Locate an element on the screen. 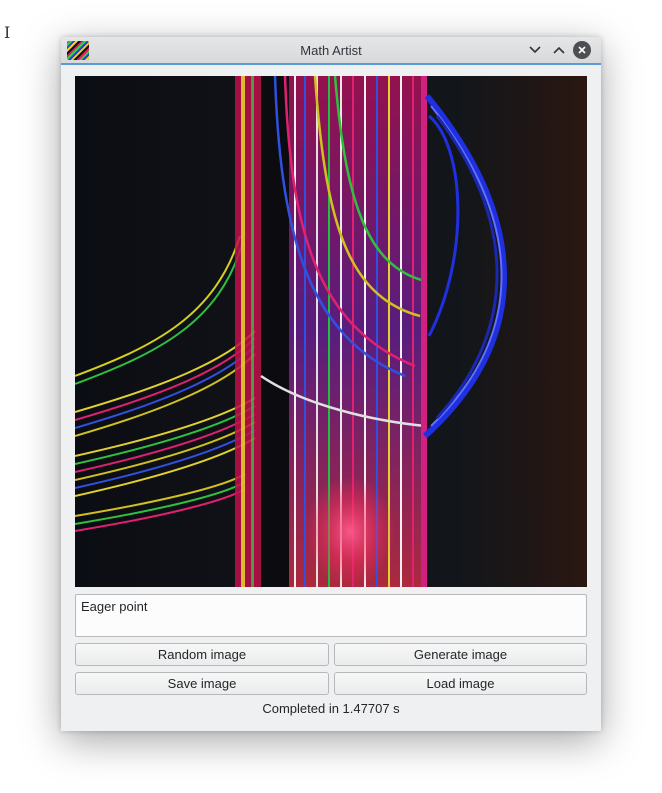 The width and height of the screenshot is (662, 793). maximize-button is located at coordinates (559, 50).